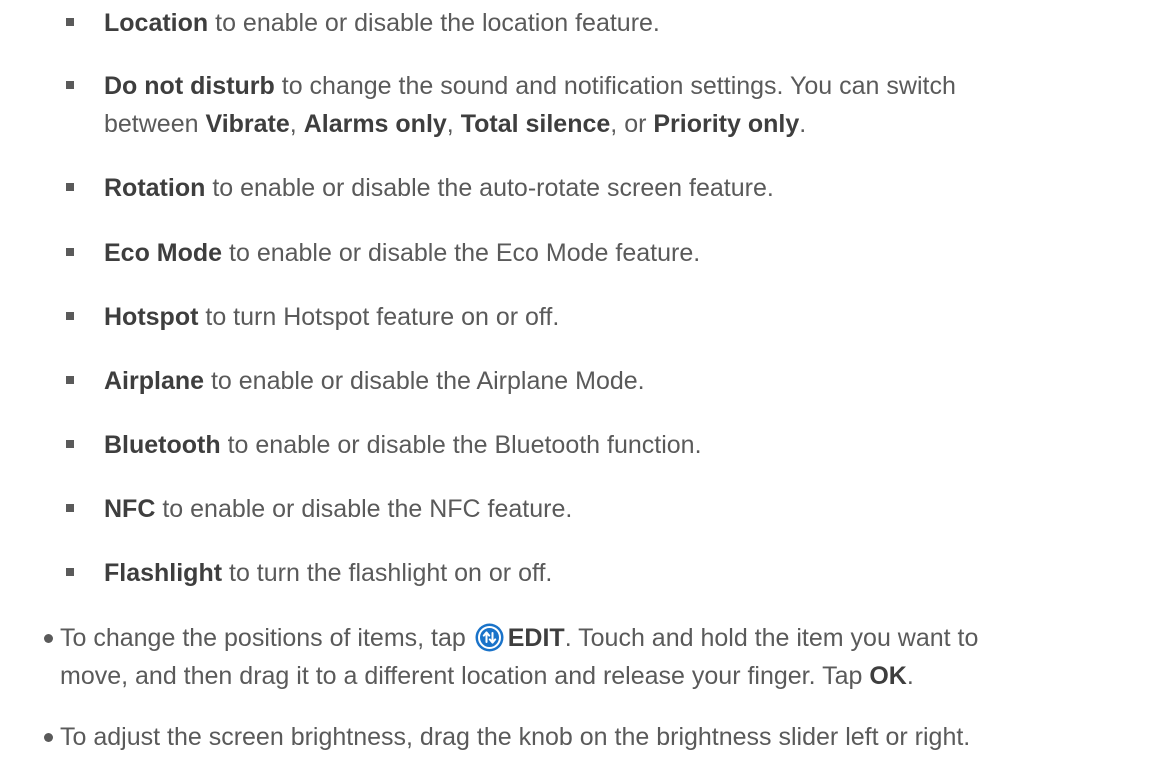  Describe the element at coordinates (726, 124) in the screenshot. I see `option-priority-only: Priority only` at that location.